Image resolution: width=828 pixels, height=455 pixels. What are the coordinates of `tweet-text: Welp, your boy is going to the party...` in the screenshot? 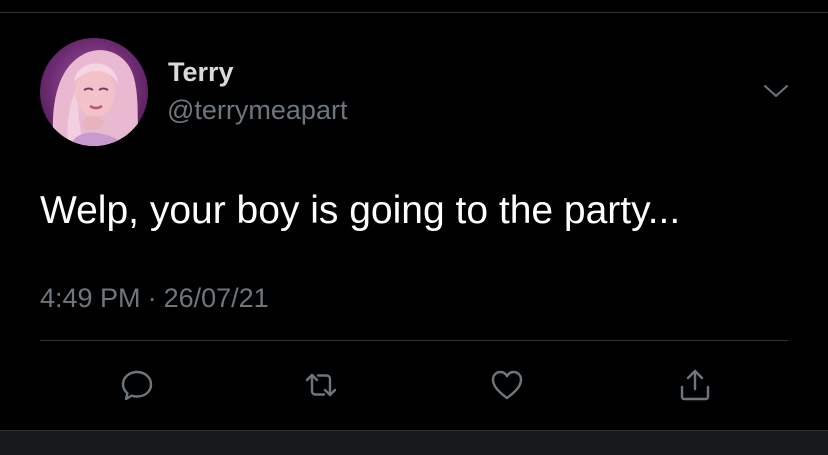 It's located at (360, 210).